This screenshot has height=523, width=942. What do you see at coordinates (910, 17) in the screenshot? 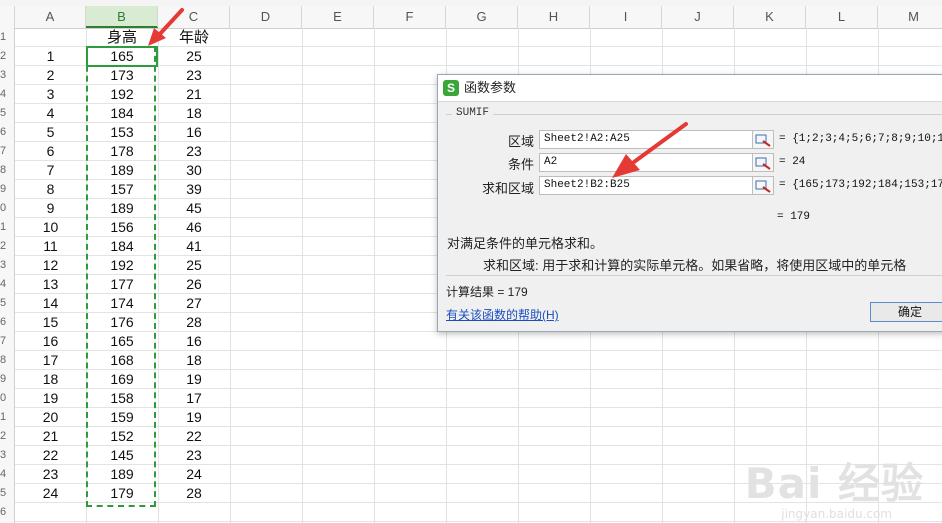
I see `column-header-m: M` at bounding box center [910, 17].